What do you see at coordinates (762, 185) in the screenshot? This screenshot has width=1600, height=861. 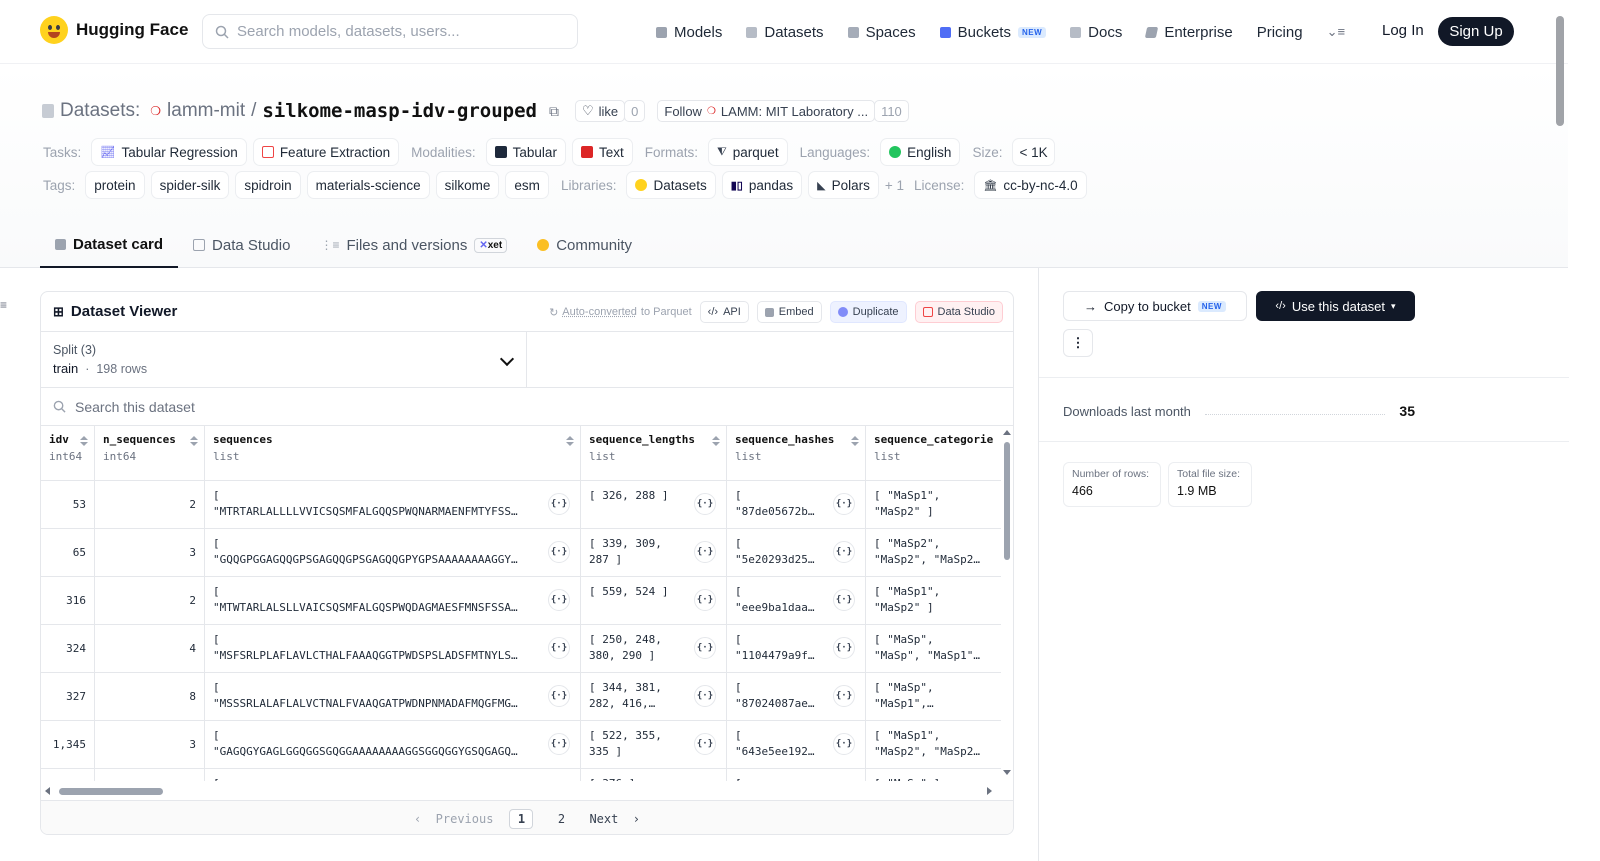 I see `library-tag-pandas: ▮▯ pandas` at bounding box center [762, 185].